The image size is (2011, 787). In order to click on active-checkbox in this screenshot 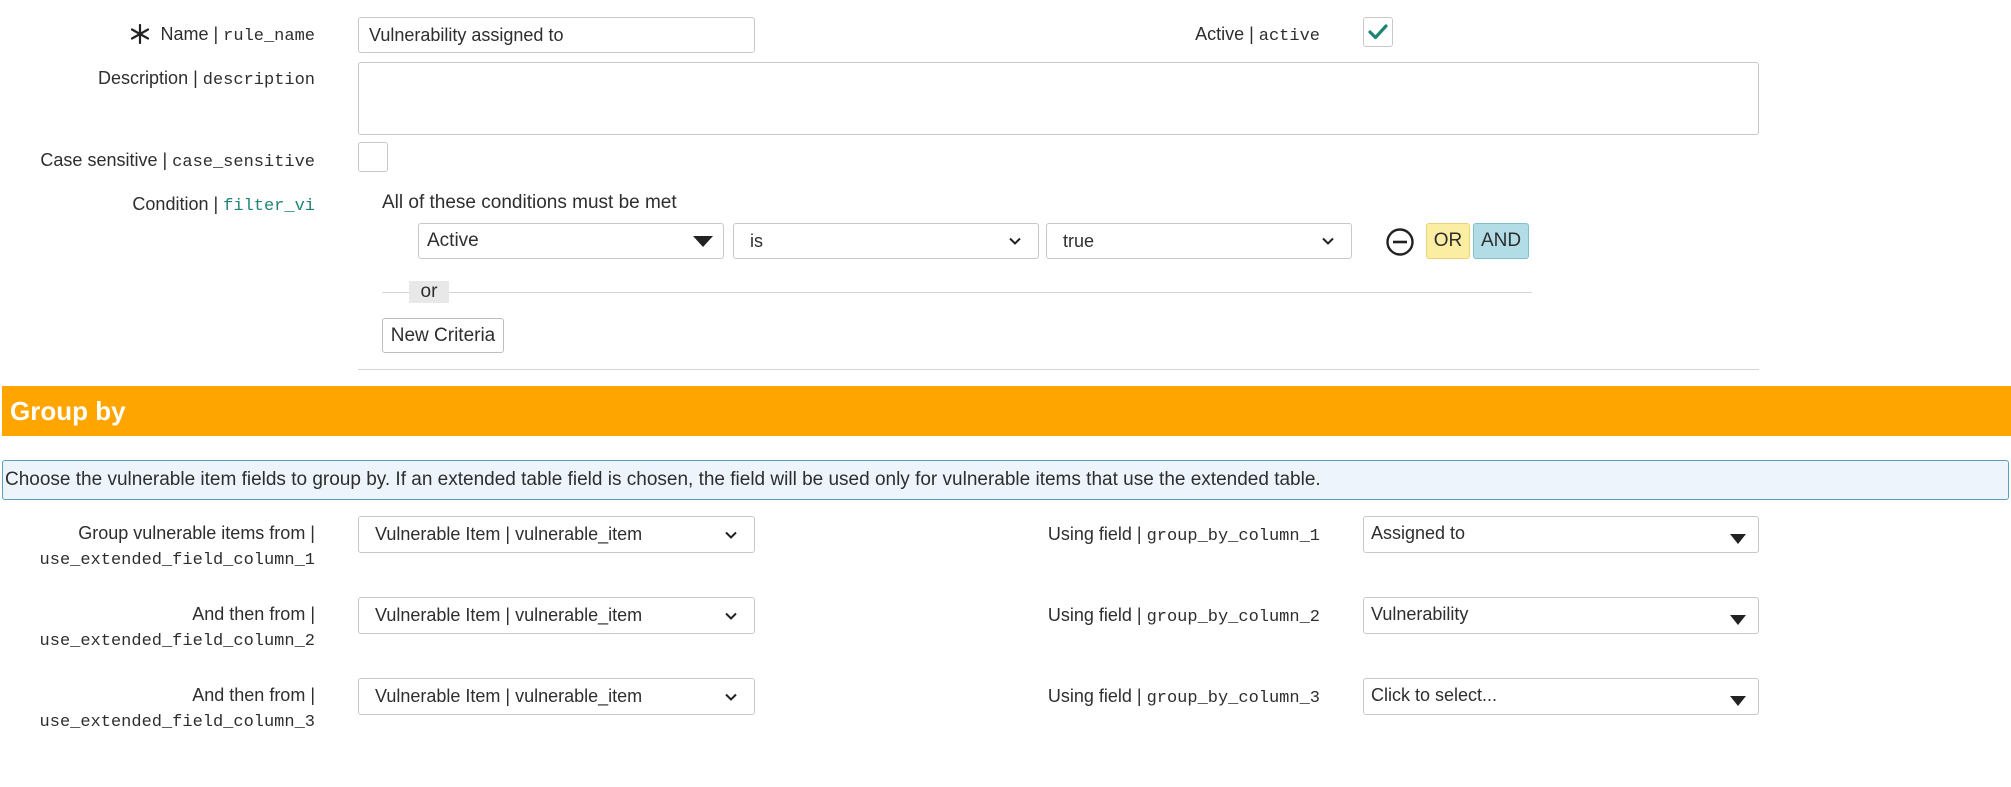, I will do `click(1378, 32)`.